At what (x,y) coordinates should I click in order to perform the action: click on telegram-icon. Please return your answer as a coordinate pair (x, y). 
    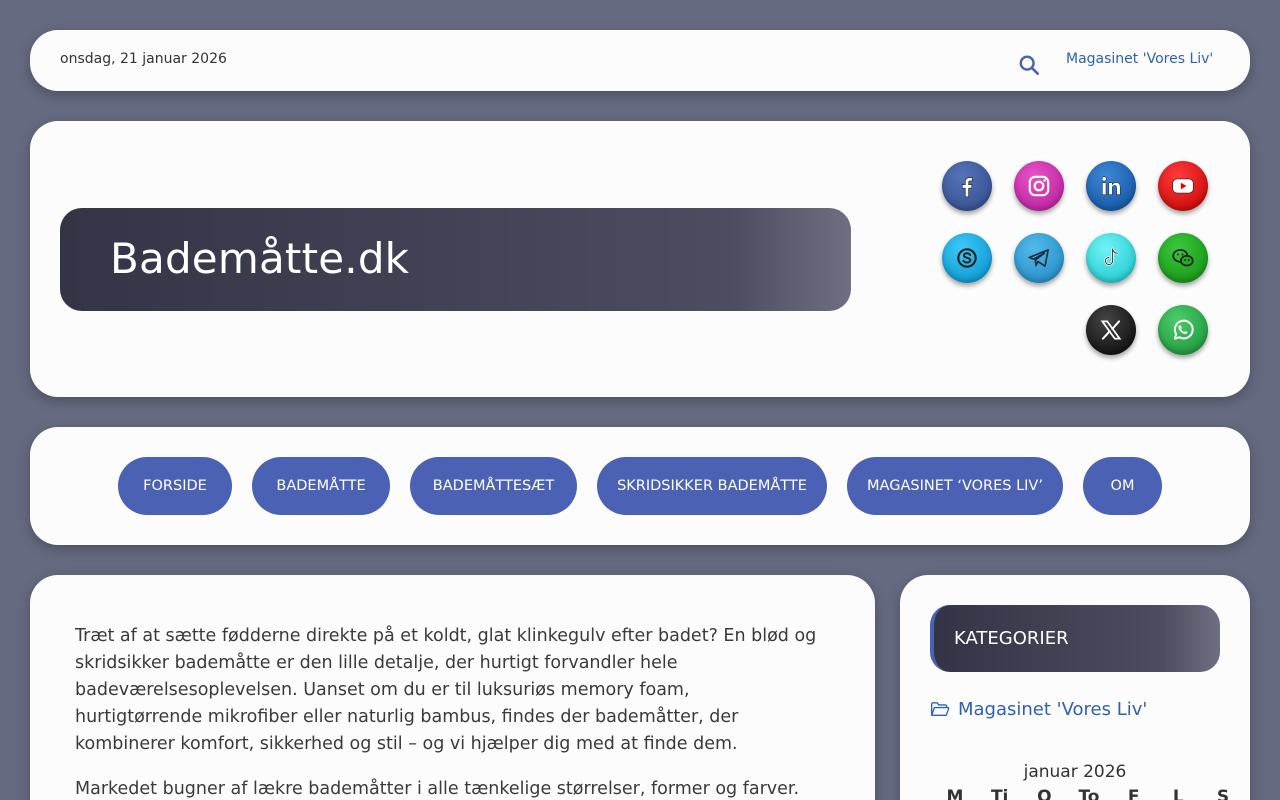
    Looking at the image, I should click on (1039, 258).